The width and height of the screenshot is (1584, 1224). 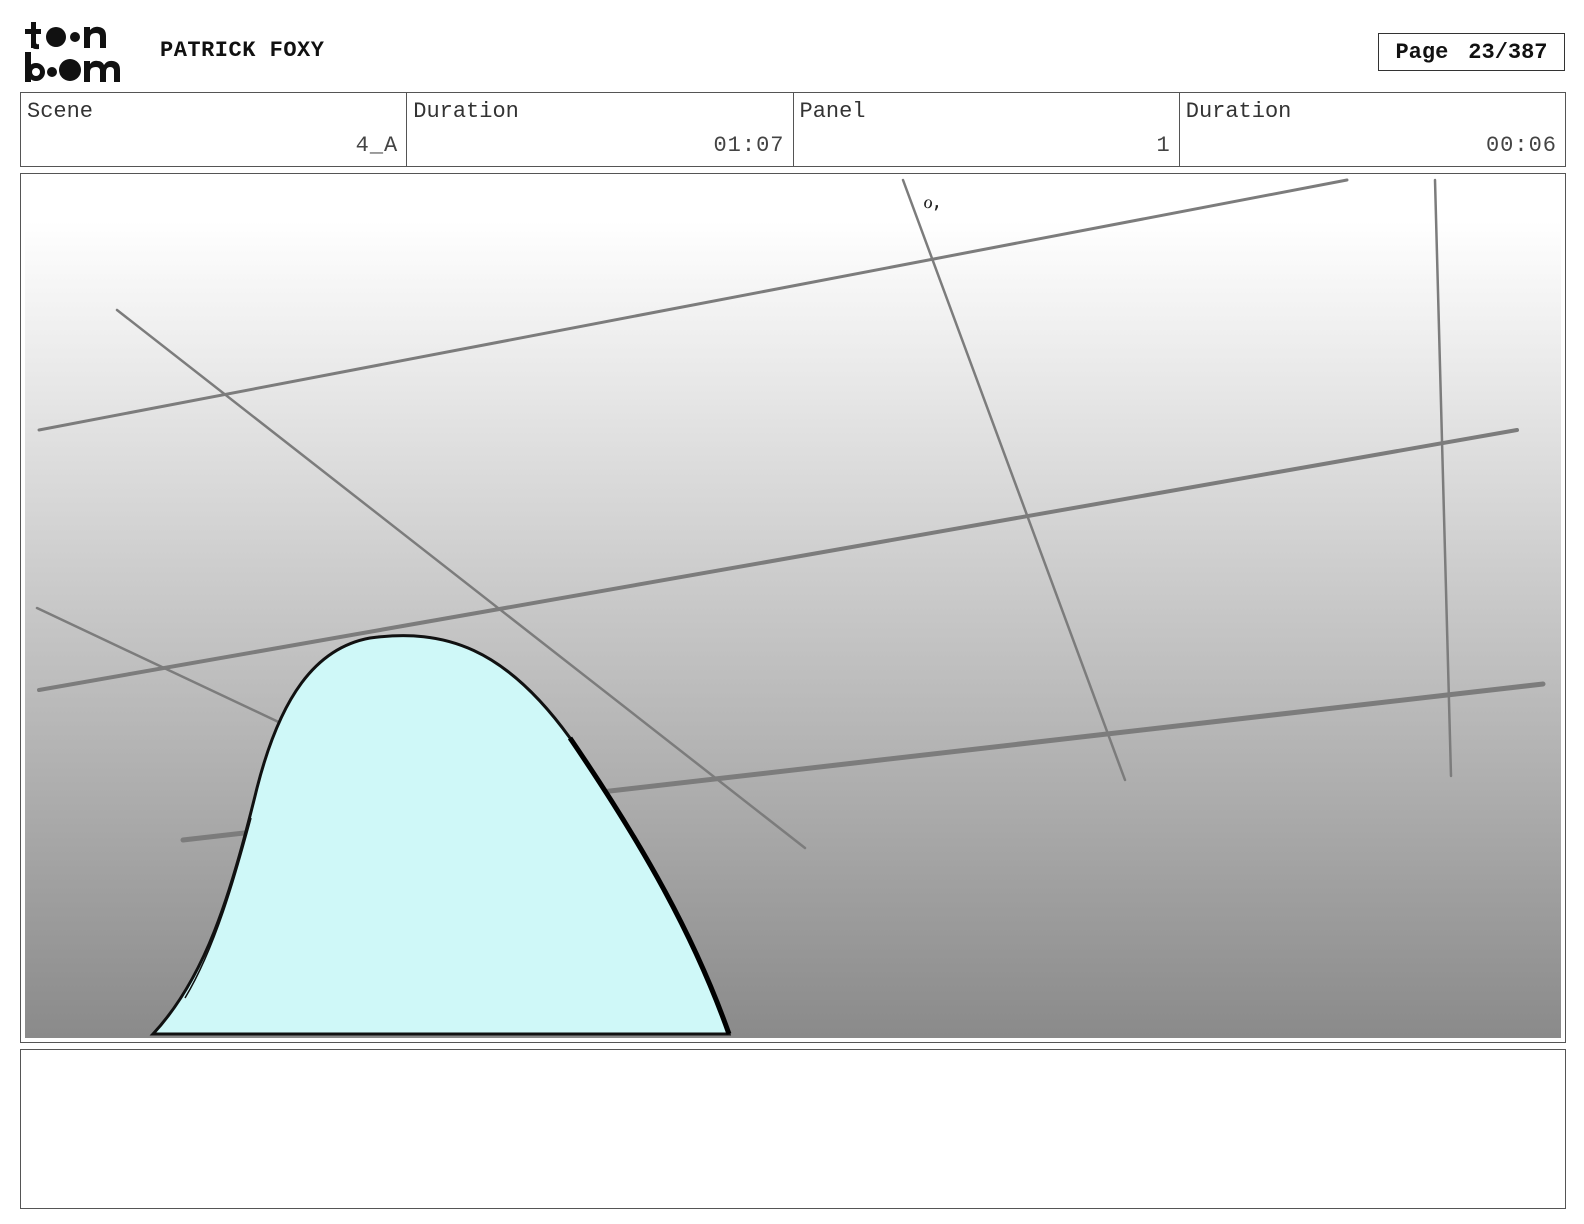 I want to click on page-number: 23/387, so click(x=1508, y=52).